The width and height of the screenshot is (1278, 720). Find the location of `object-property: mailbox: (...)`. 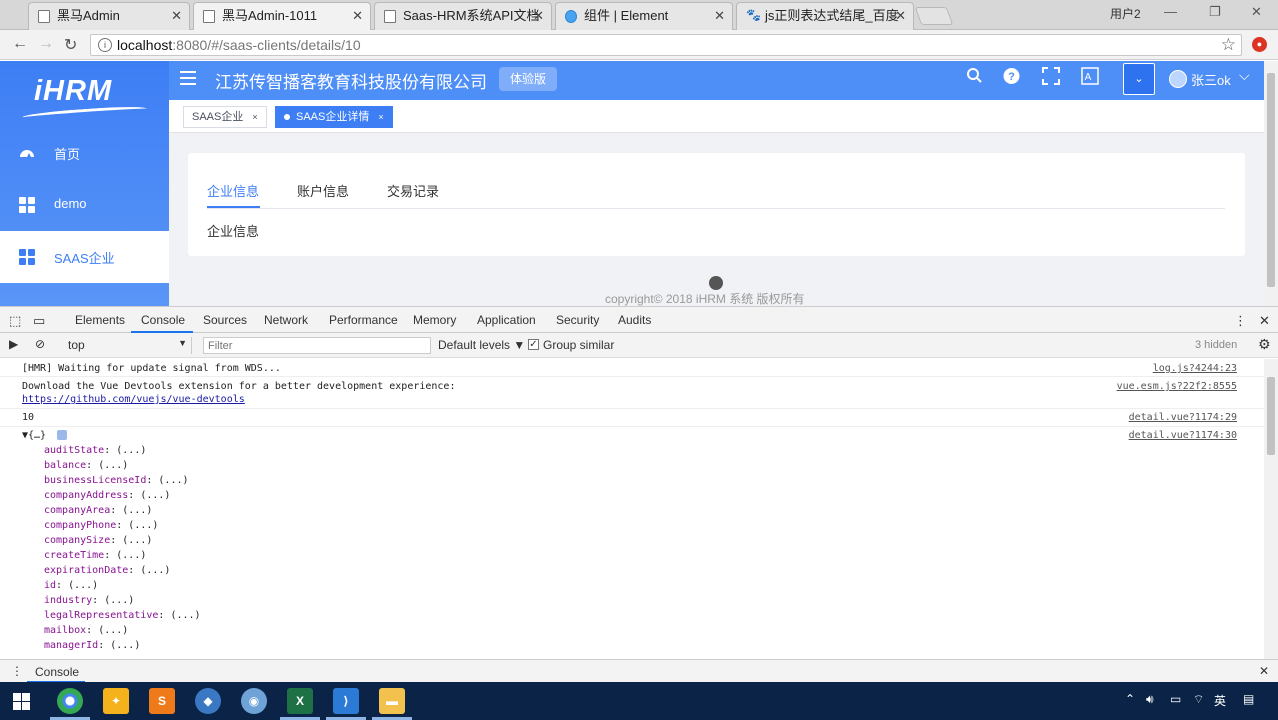

object-property: mailbox: (...) is located at coordinates (86, 630).